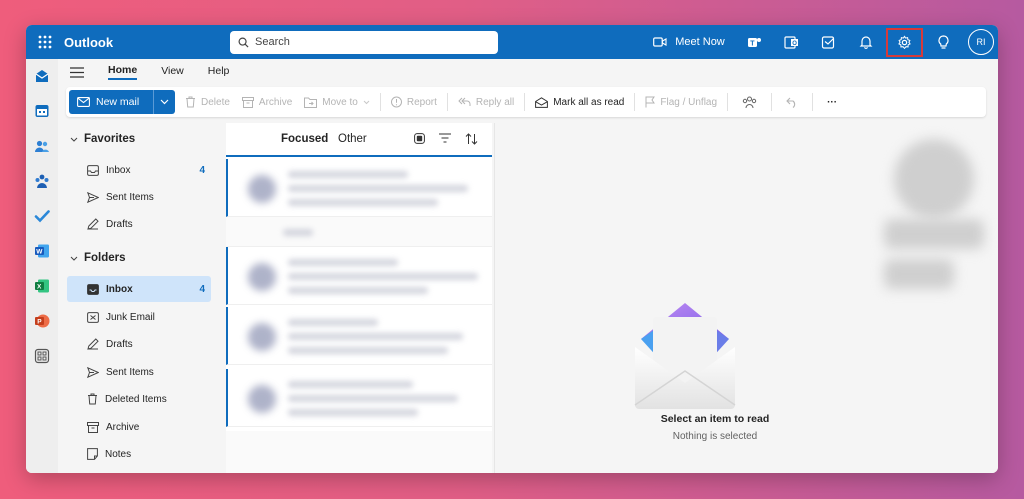 Image resolution: width=1024 pixels, height=499 pixels. What do you see at coordinates (45, 42) in the screenshot?
I see `app-launcher-icon` at bounding box center [45, 42].